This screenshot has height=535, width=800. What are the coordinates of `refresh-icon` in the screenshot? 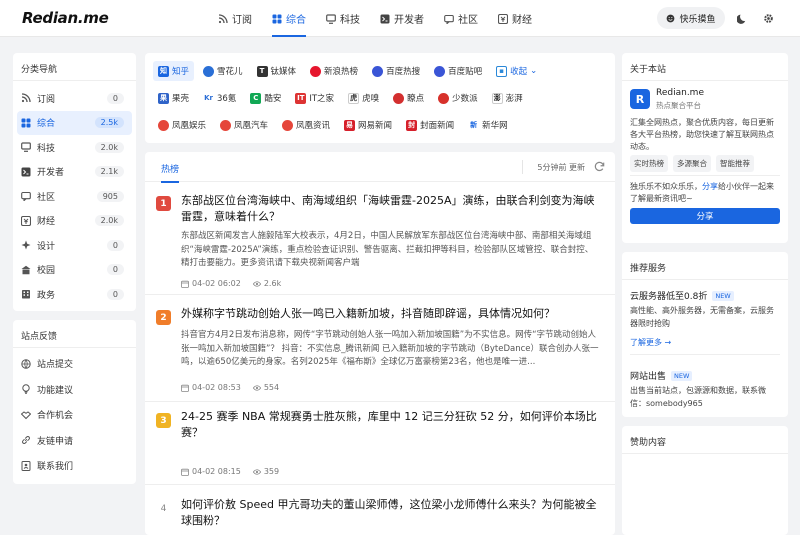 It's located at (599, 166).